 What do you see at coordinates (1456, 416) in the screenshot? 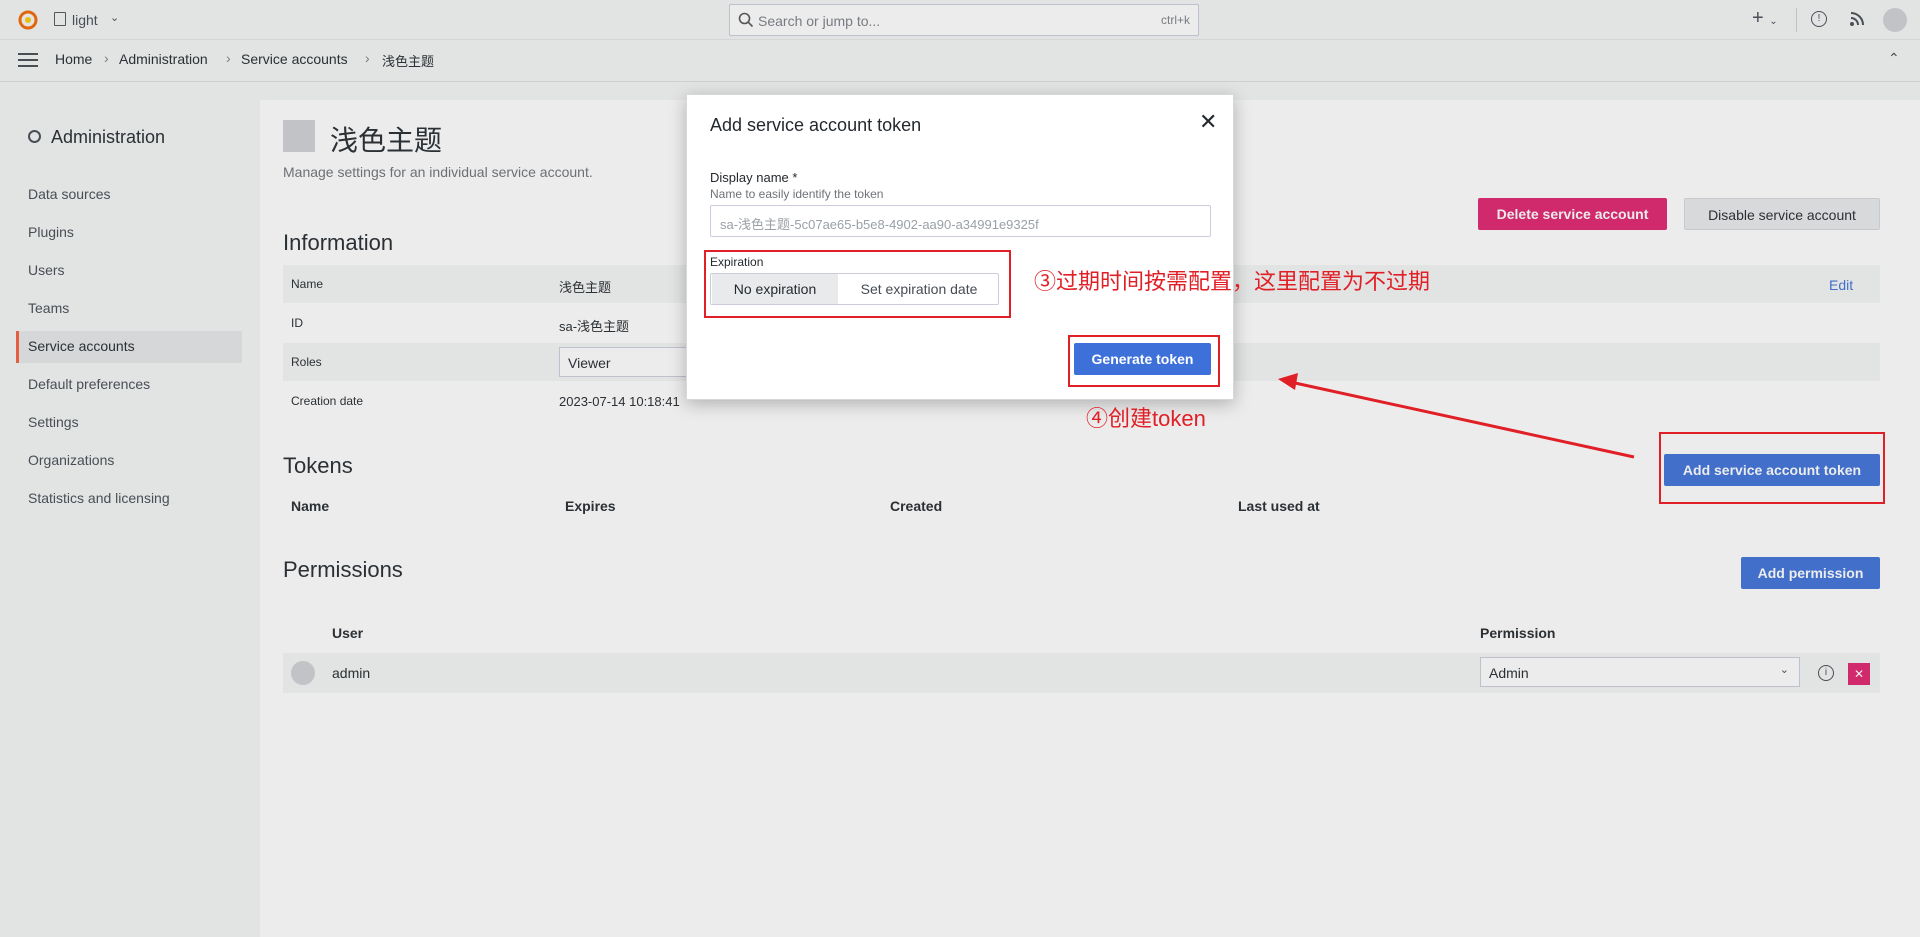
I see `annotation-arrow` at bounding box center [1456, 416].